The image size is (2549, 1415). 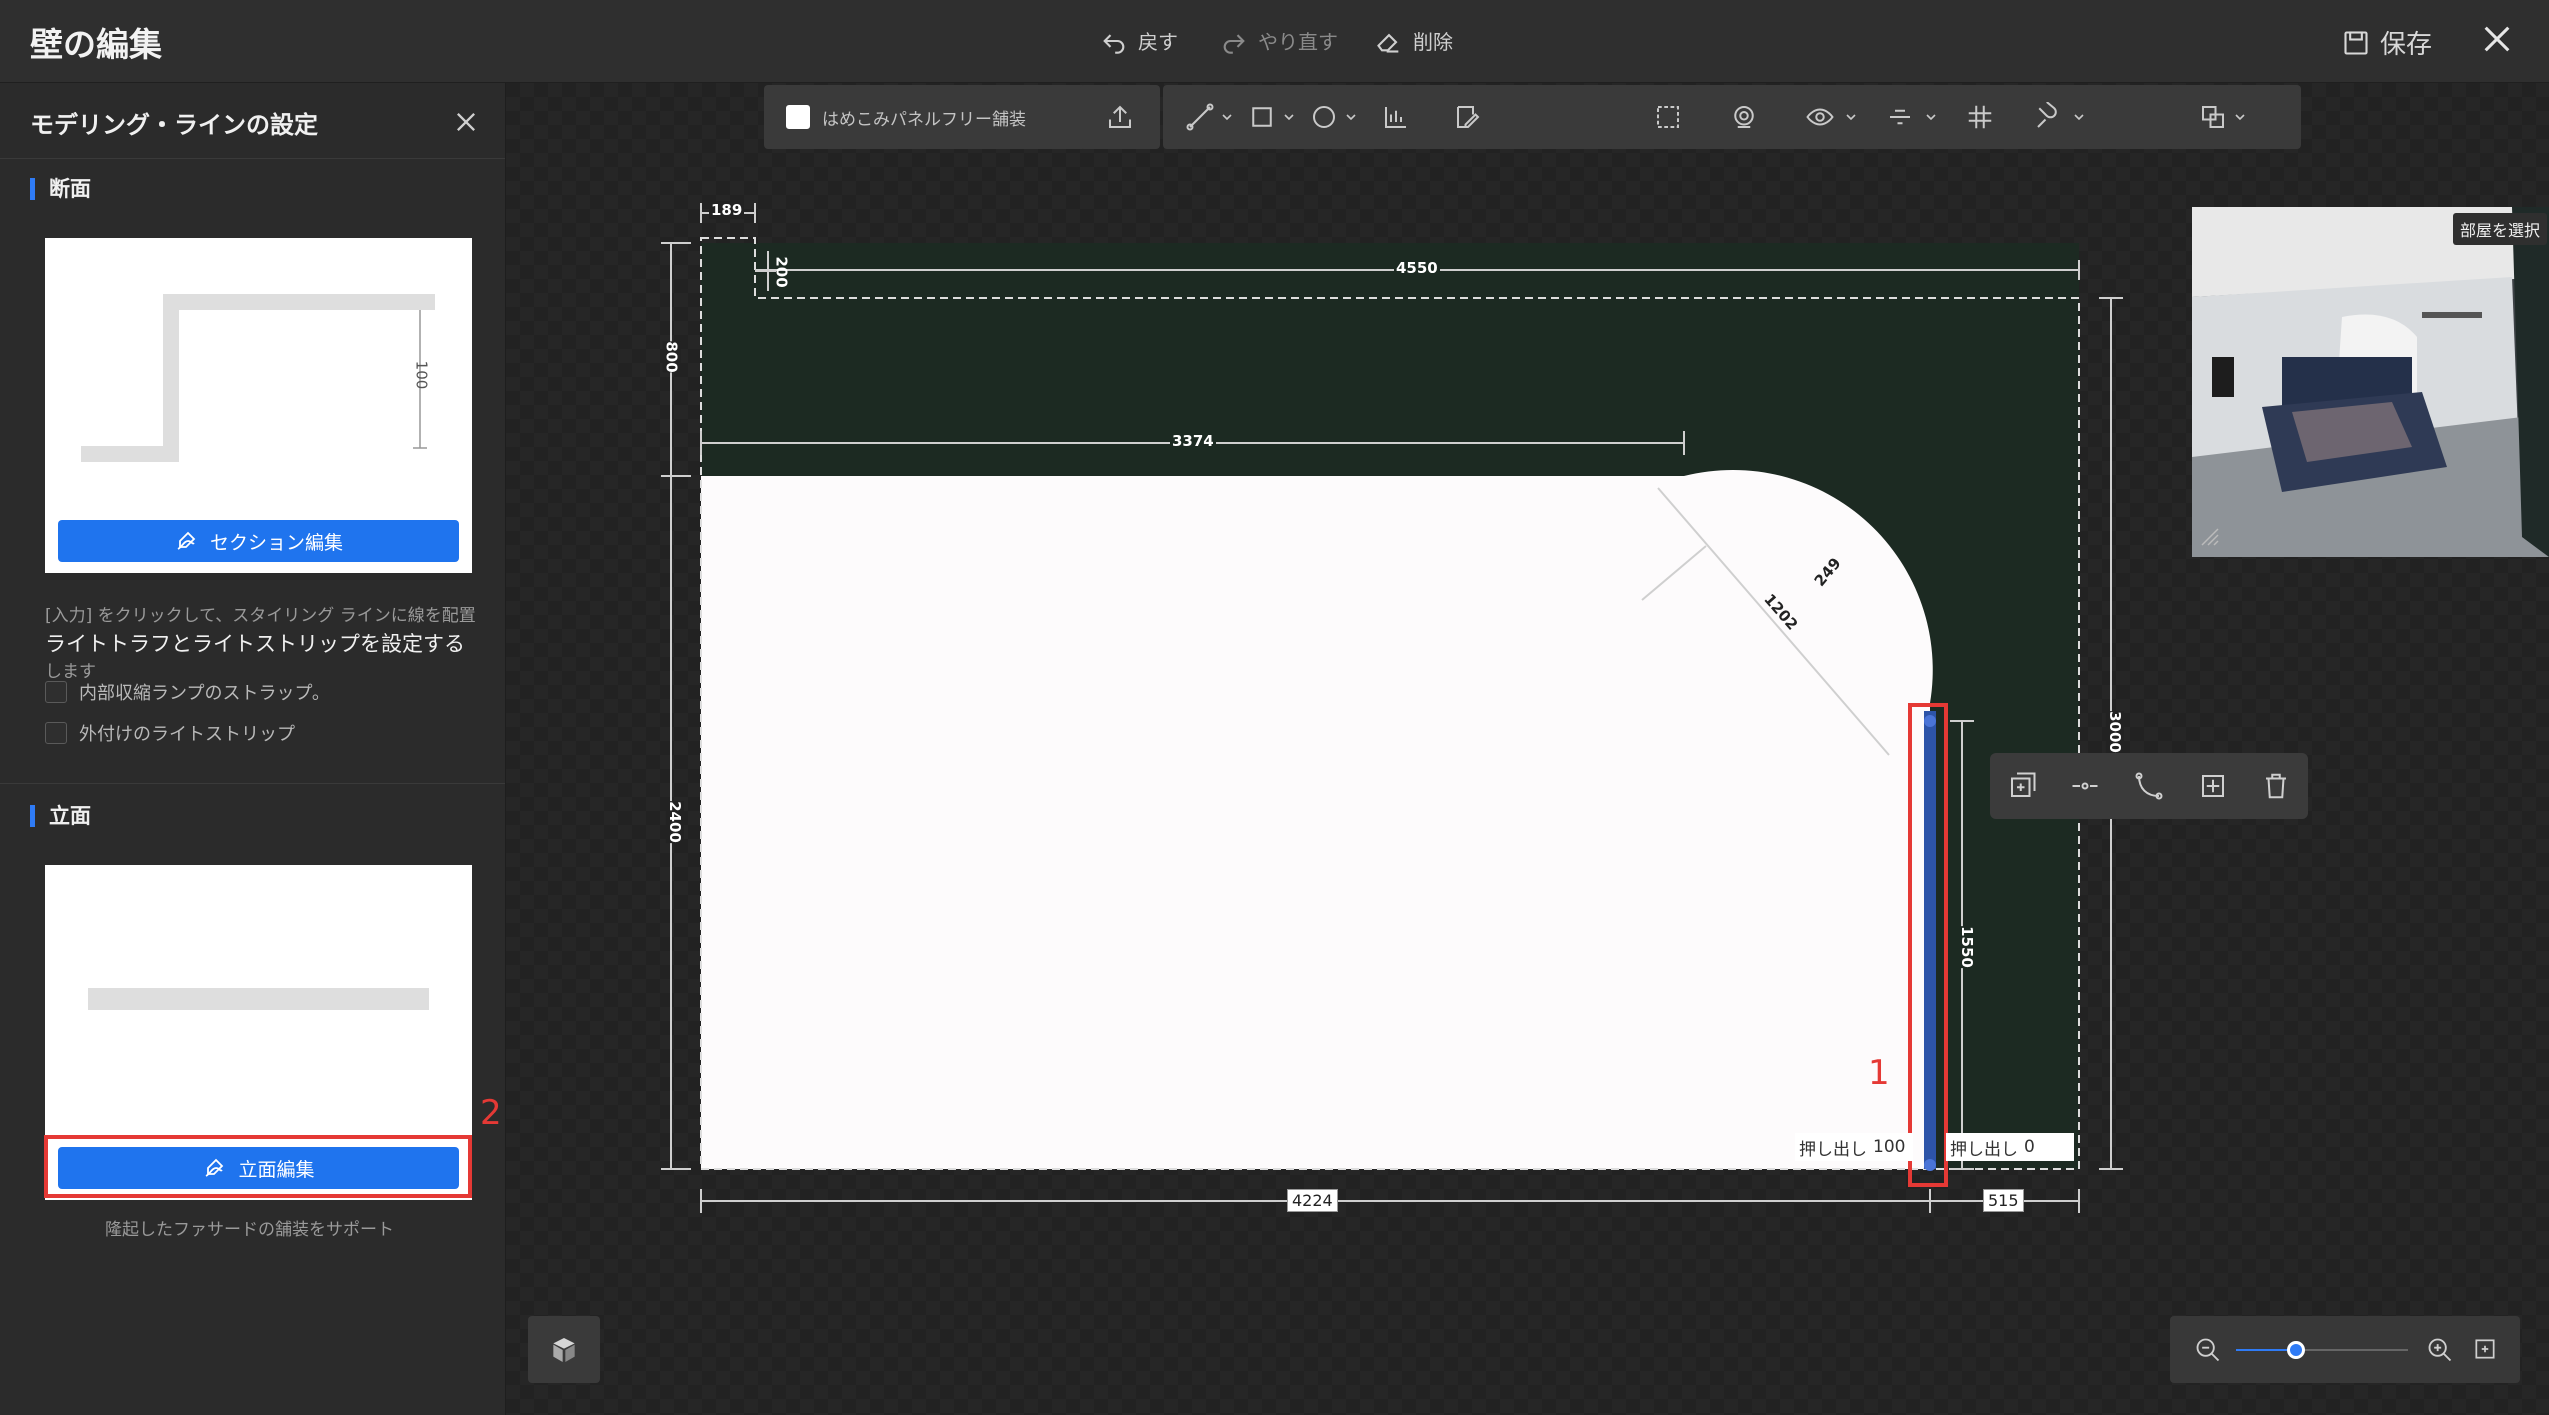 I want to click on panel-header: モデリング・ラインの設定, so click(x=252, y=121).